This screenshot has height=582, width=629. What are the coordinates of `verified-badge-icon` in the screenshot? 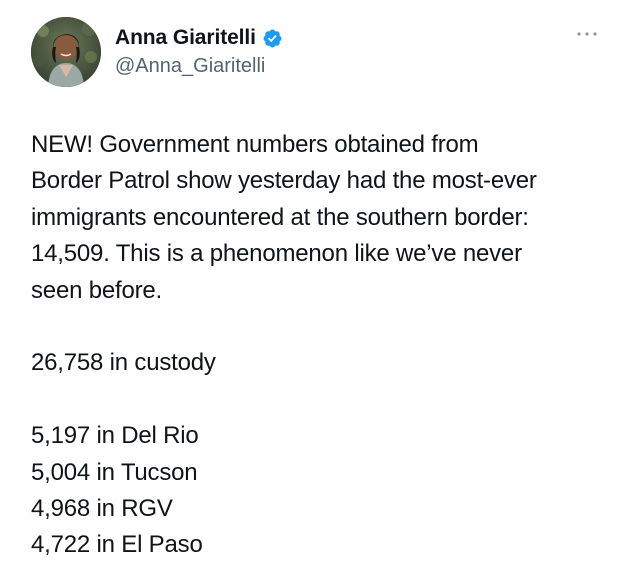 It's located at (272, 38).